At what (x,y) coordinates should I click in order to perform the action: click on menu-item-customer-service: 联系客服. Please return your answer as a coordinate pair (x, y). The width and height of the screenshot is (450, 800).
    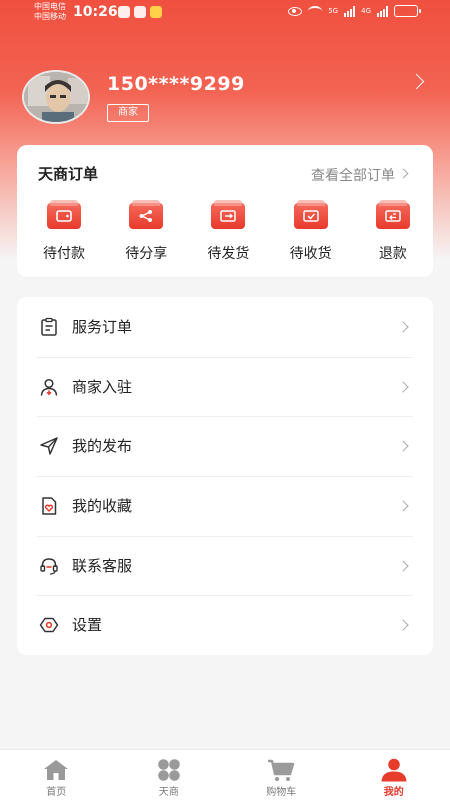
    Looking at the image, I should click on (225, 565).